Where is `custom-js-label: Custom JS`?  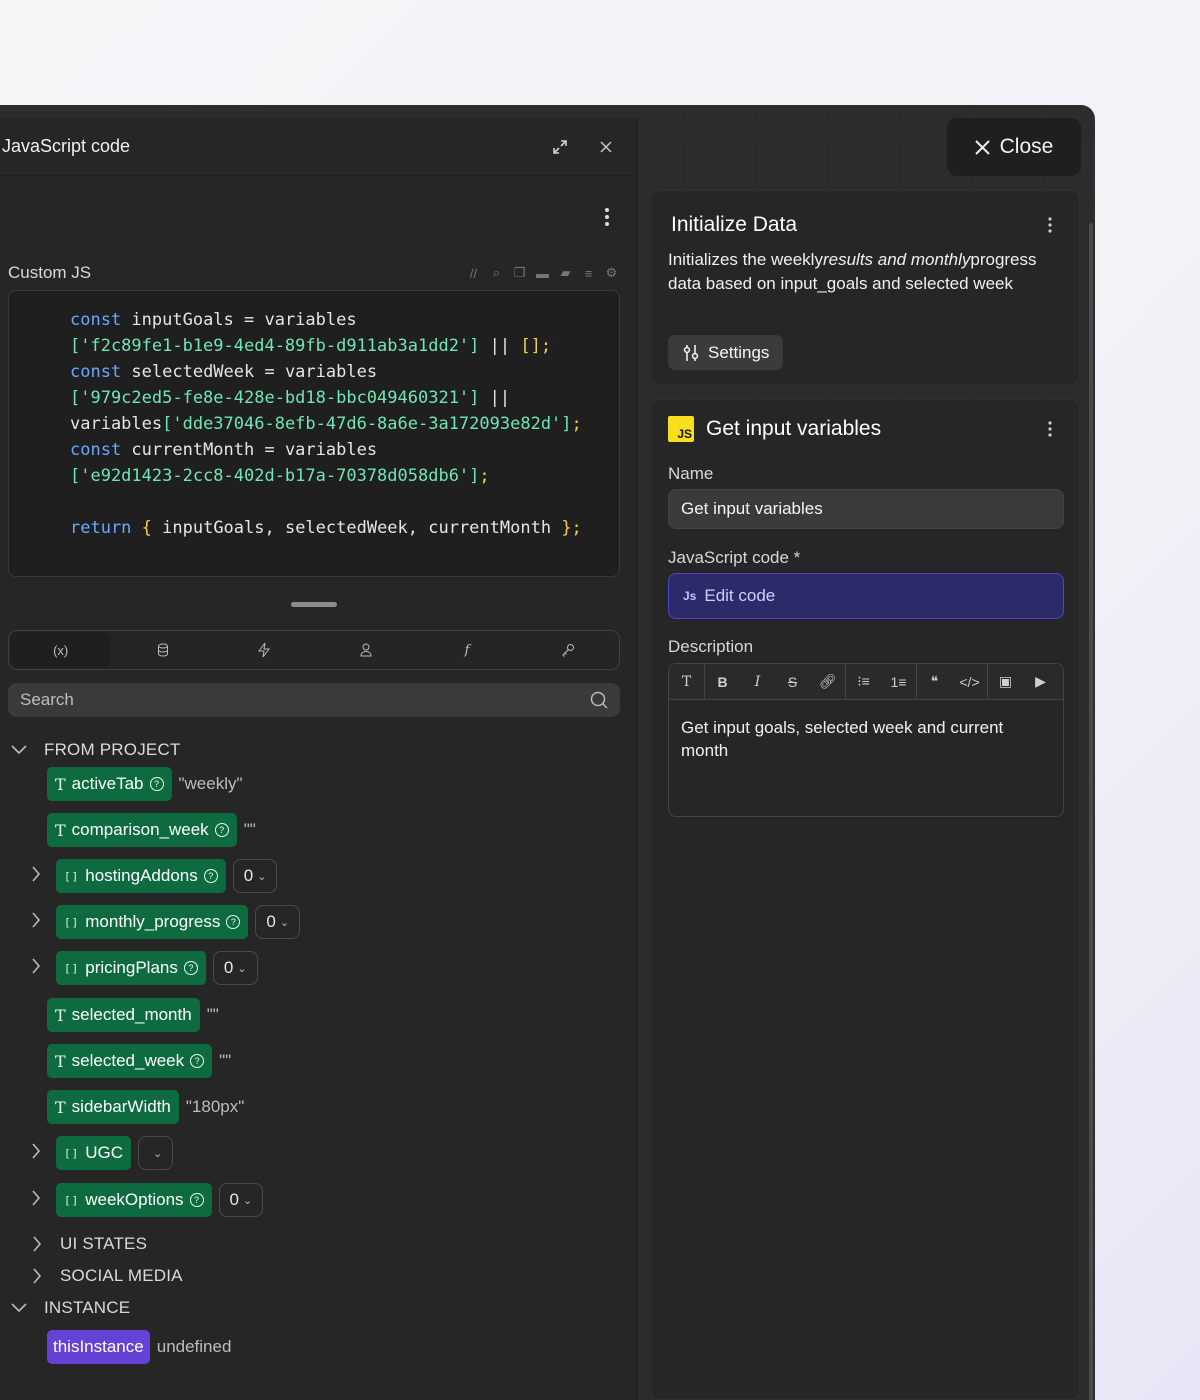 custom-js-label: Custom JS is located at coordinates (50, 272).